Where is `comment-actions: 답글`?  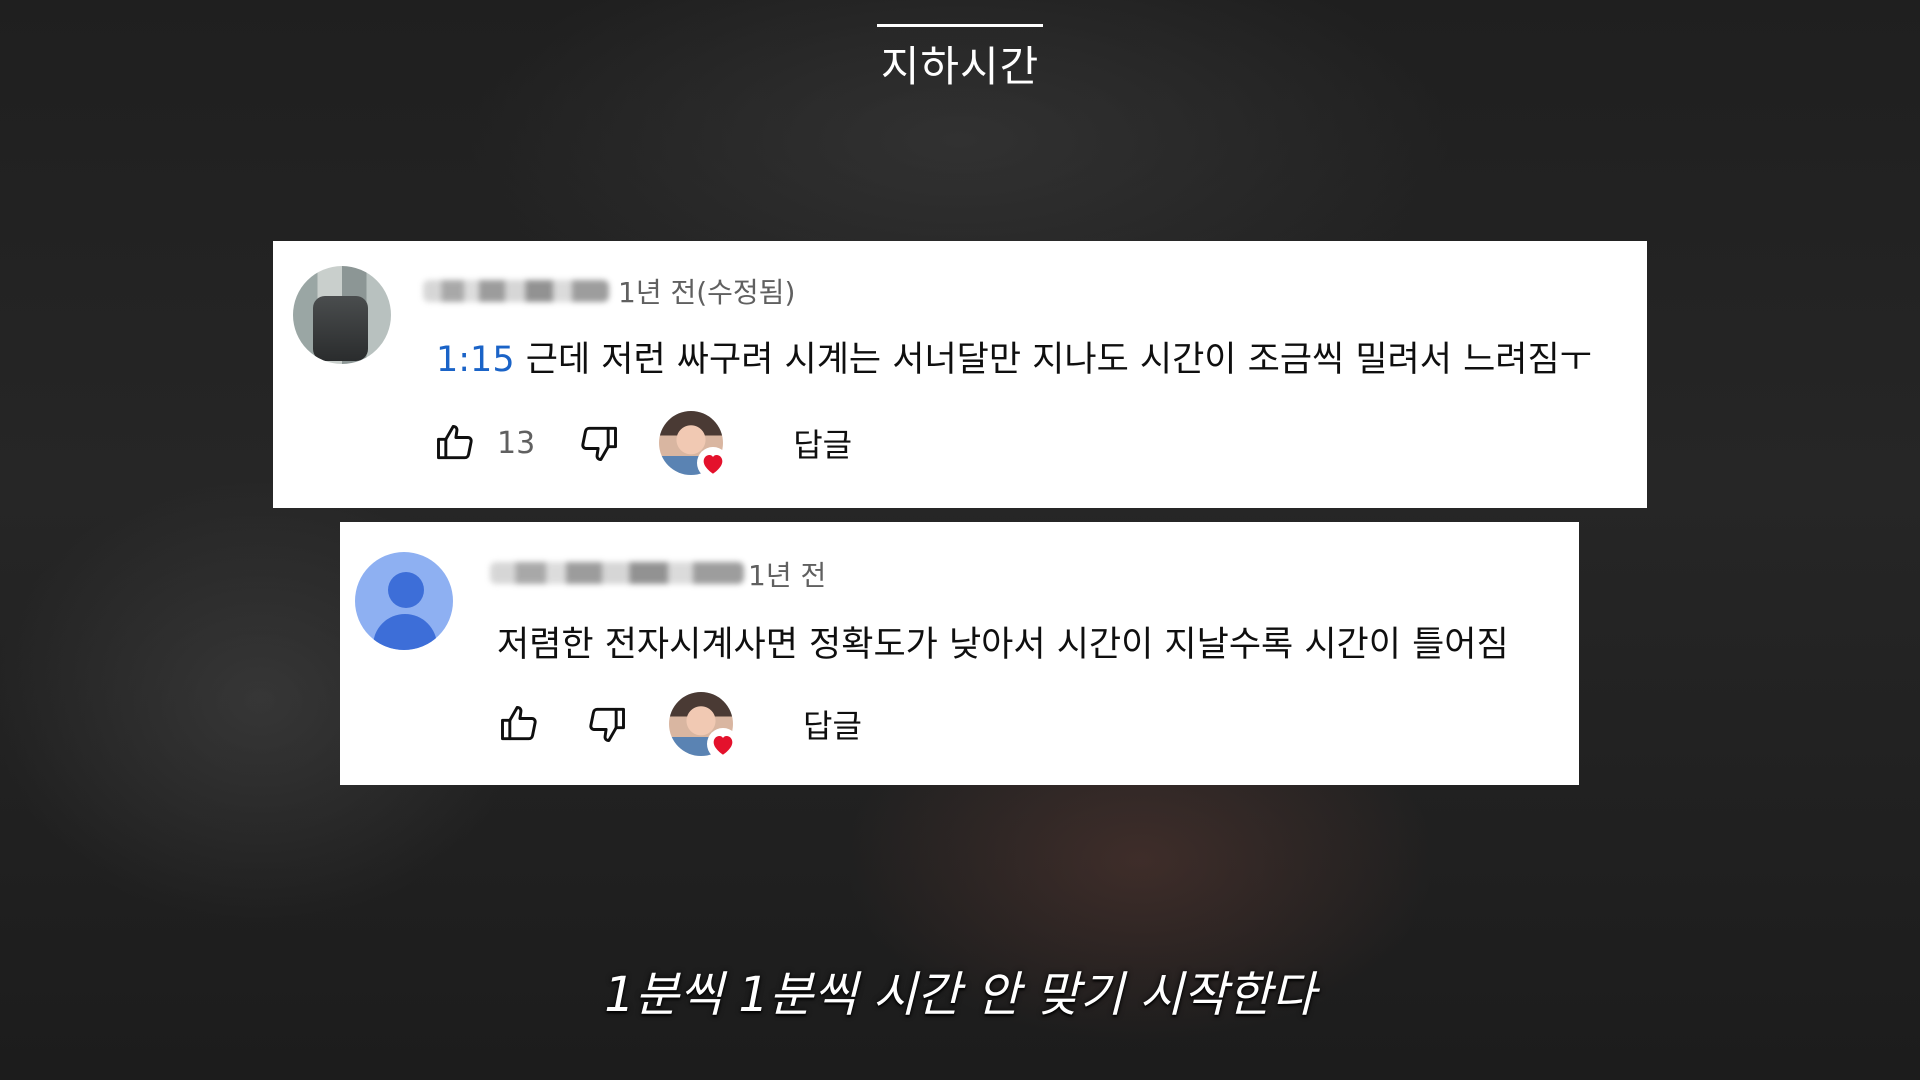 comment-actions: 답글 is located at coordinates (678, 726).